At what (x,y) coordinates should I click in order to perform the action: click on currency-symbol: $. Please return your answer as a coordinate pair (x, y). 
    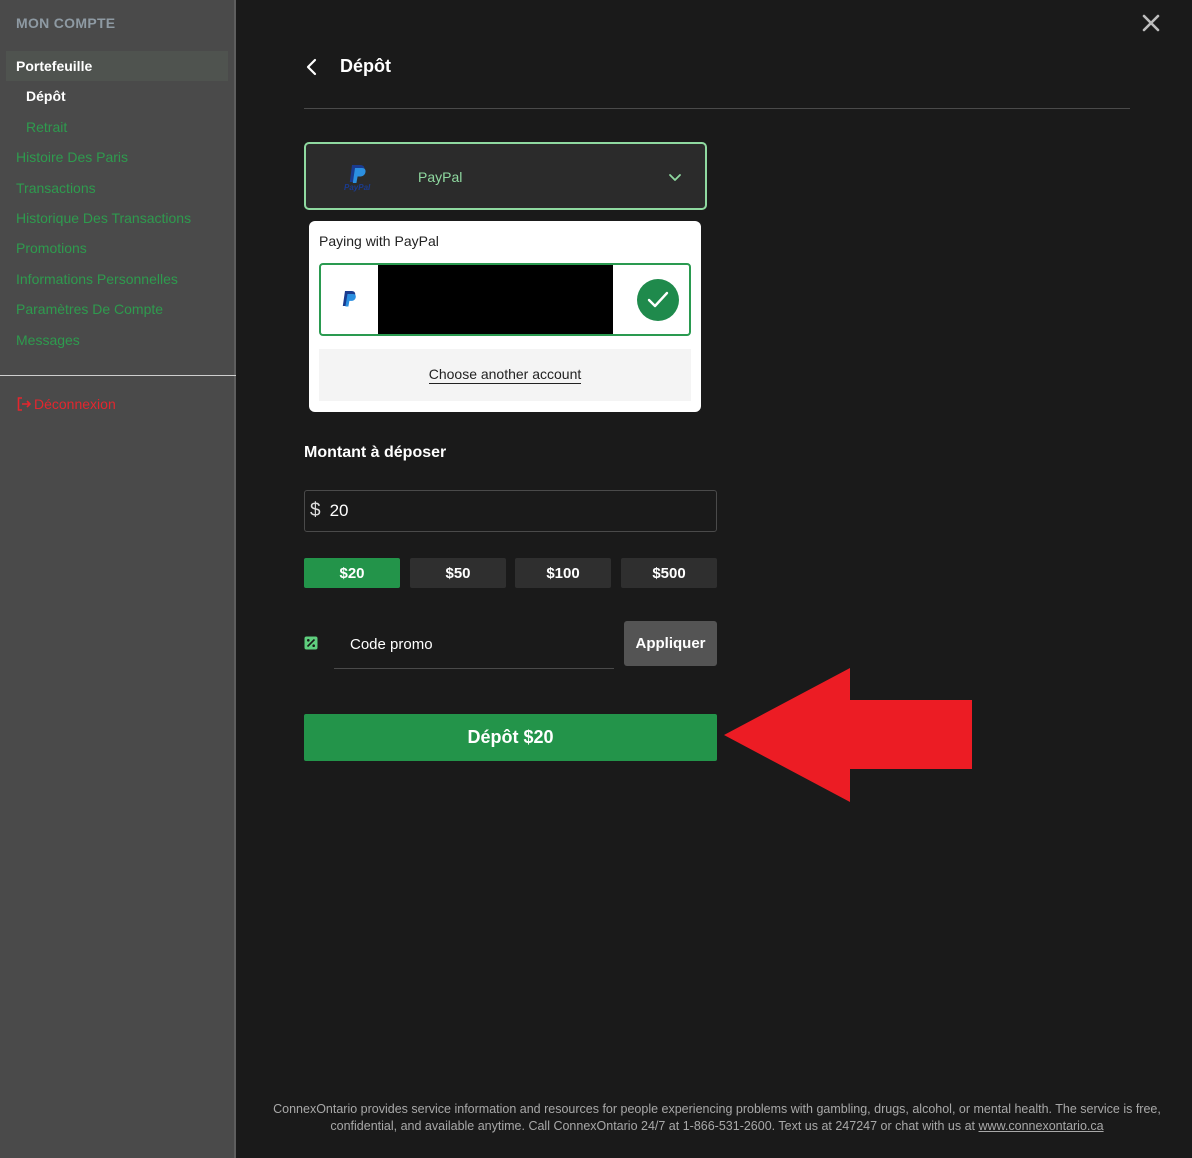
    Looking at the image, I should click on (315, 510).